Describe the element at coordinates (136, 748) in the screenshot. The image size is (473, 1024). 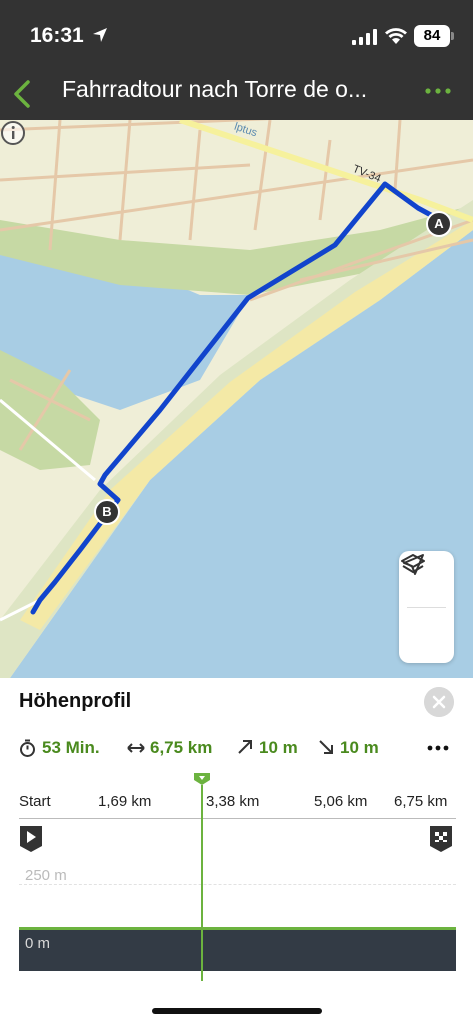
I see `distance-arrows-icon` at that location.